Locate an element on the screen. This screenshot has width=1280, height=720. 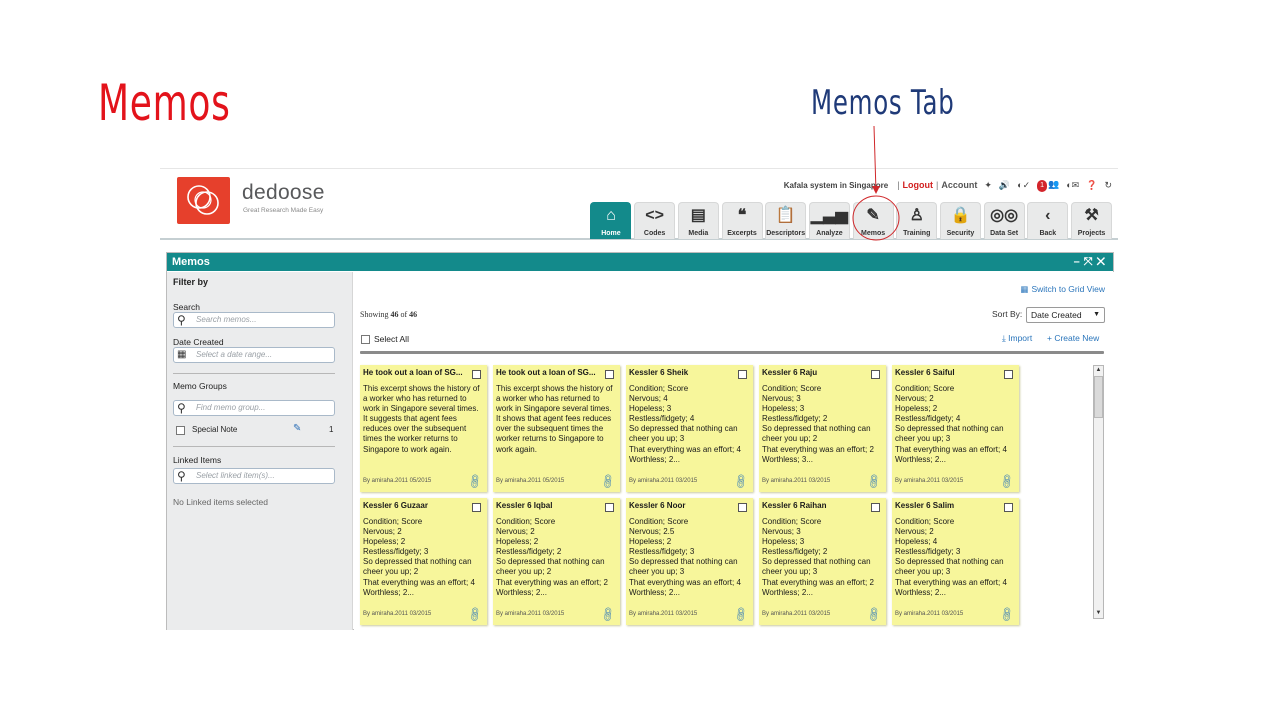
help-icon: ❓ is located at coordinates (1091, 185).